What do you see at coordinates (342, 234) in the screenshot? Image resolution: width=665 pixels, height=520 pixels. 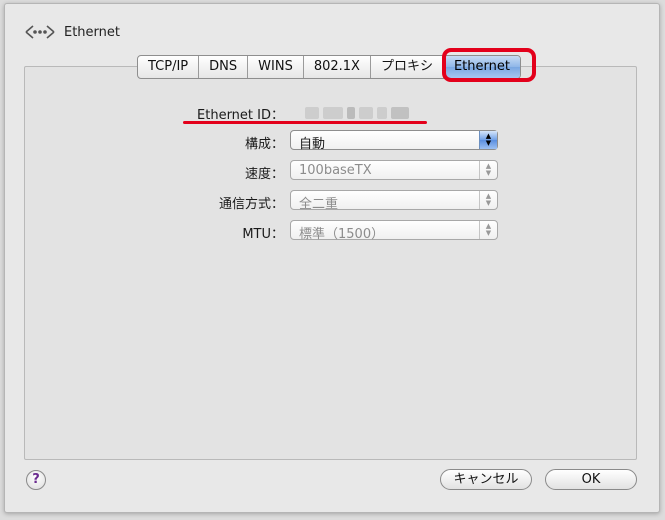 I see `mtu-value: 標準（1500）` at bounding box center [342, 234].